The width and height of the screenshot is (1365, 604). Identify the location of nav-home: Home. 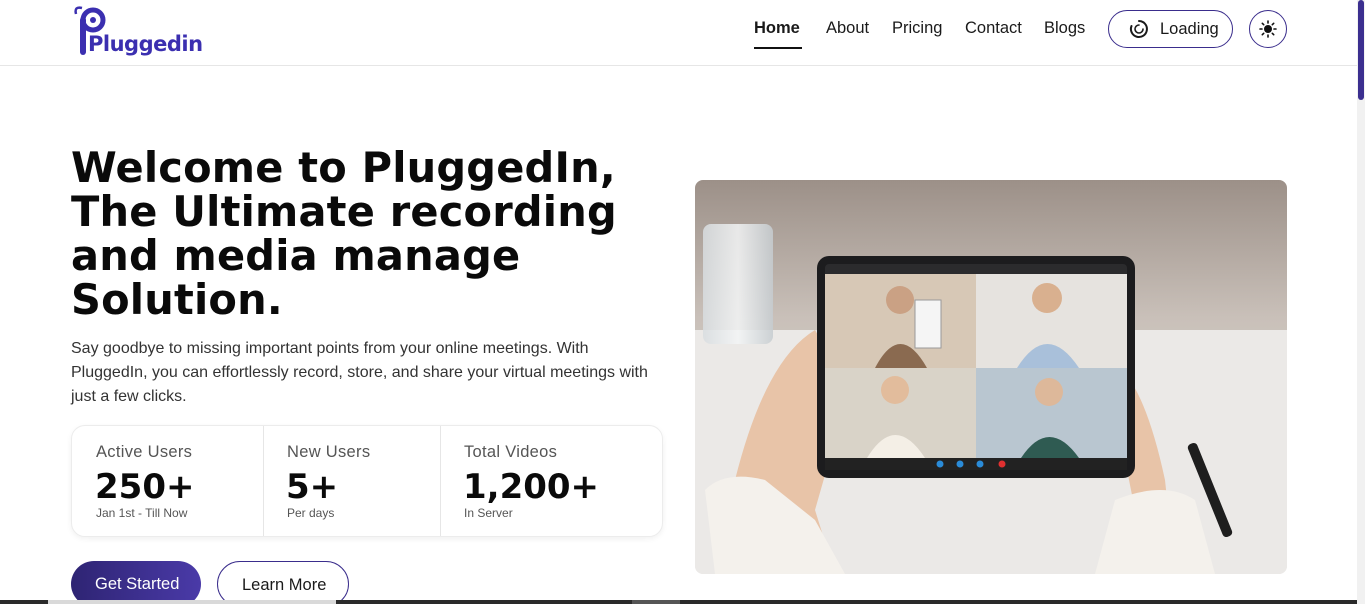
(777, 28).